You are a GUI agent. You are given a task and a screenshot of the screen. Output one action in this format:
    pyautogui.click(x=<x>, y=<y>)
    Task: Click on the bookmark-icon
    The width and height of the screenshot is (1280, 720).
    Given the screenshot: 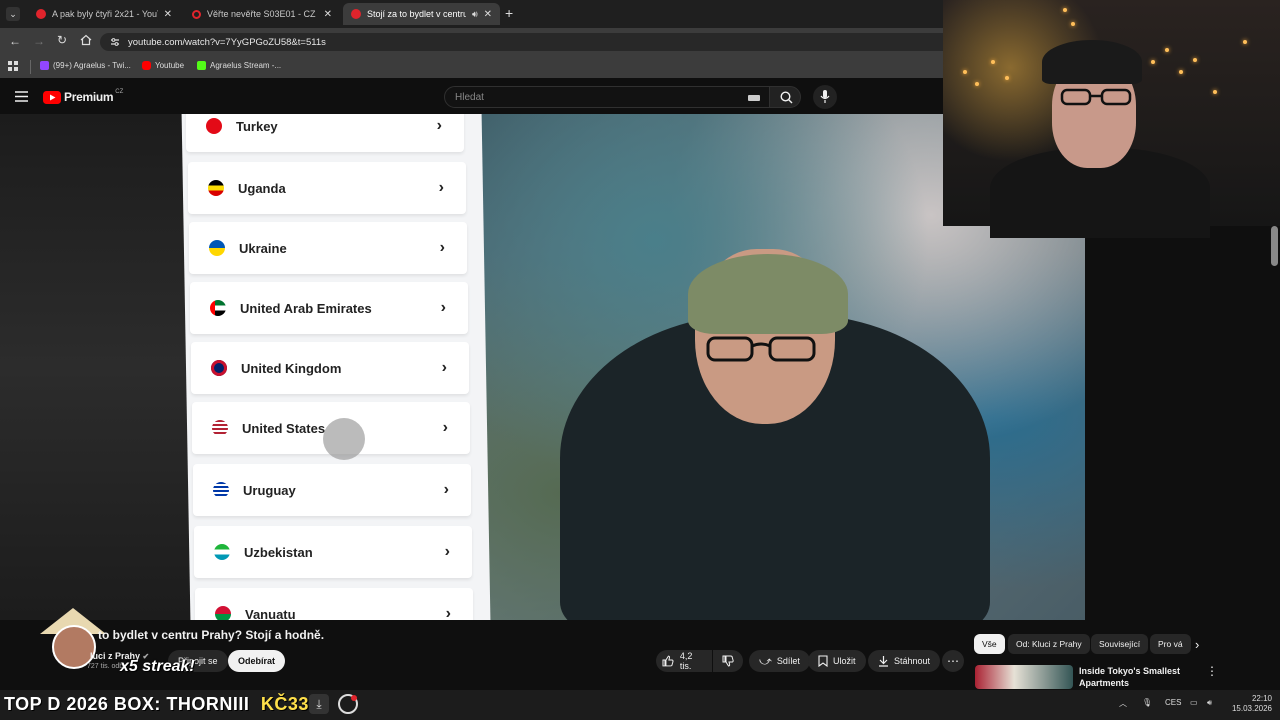 What is the action you would take?
    pyautogui.click(x=823, y=661)
    